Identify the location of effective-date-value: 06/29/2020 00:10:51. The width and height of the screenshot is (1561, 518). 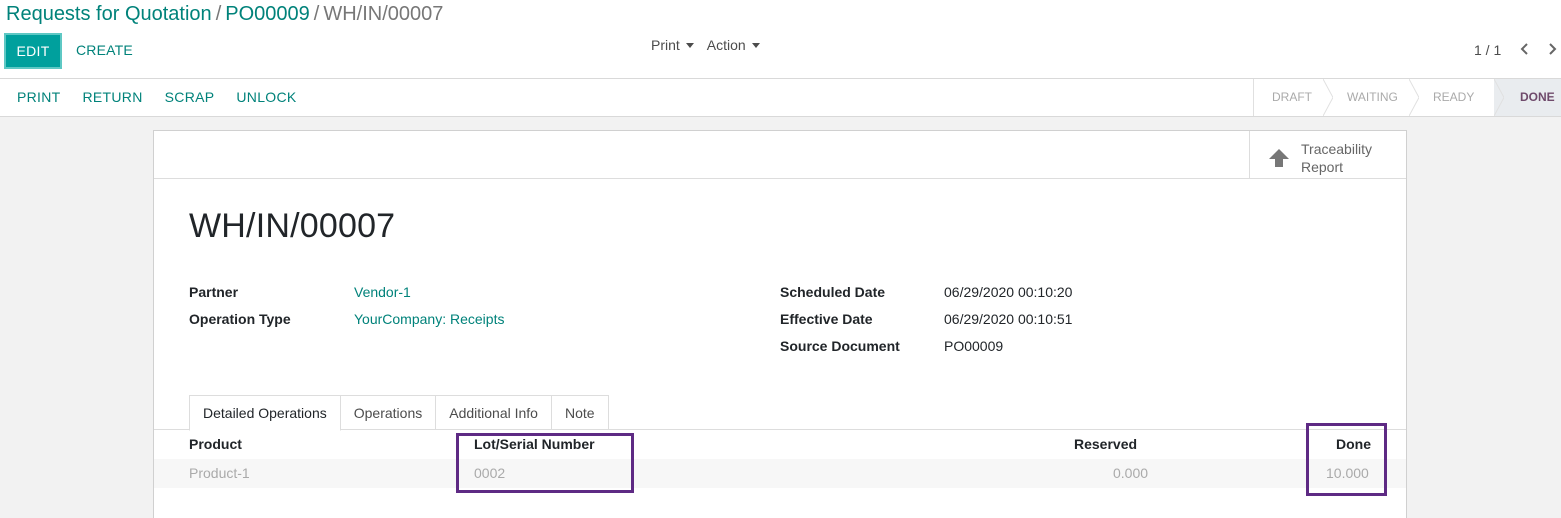
(1008, 319).